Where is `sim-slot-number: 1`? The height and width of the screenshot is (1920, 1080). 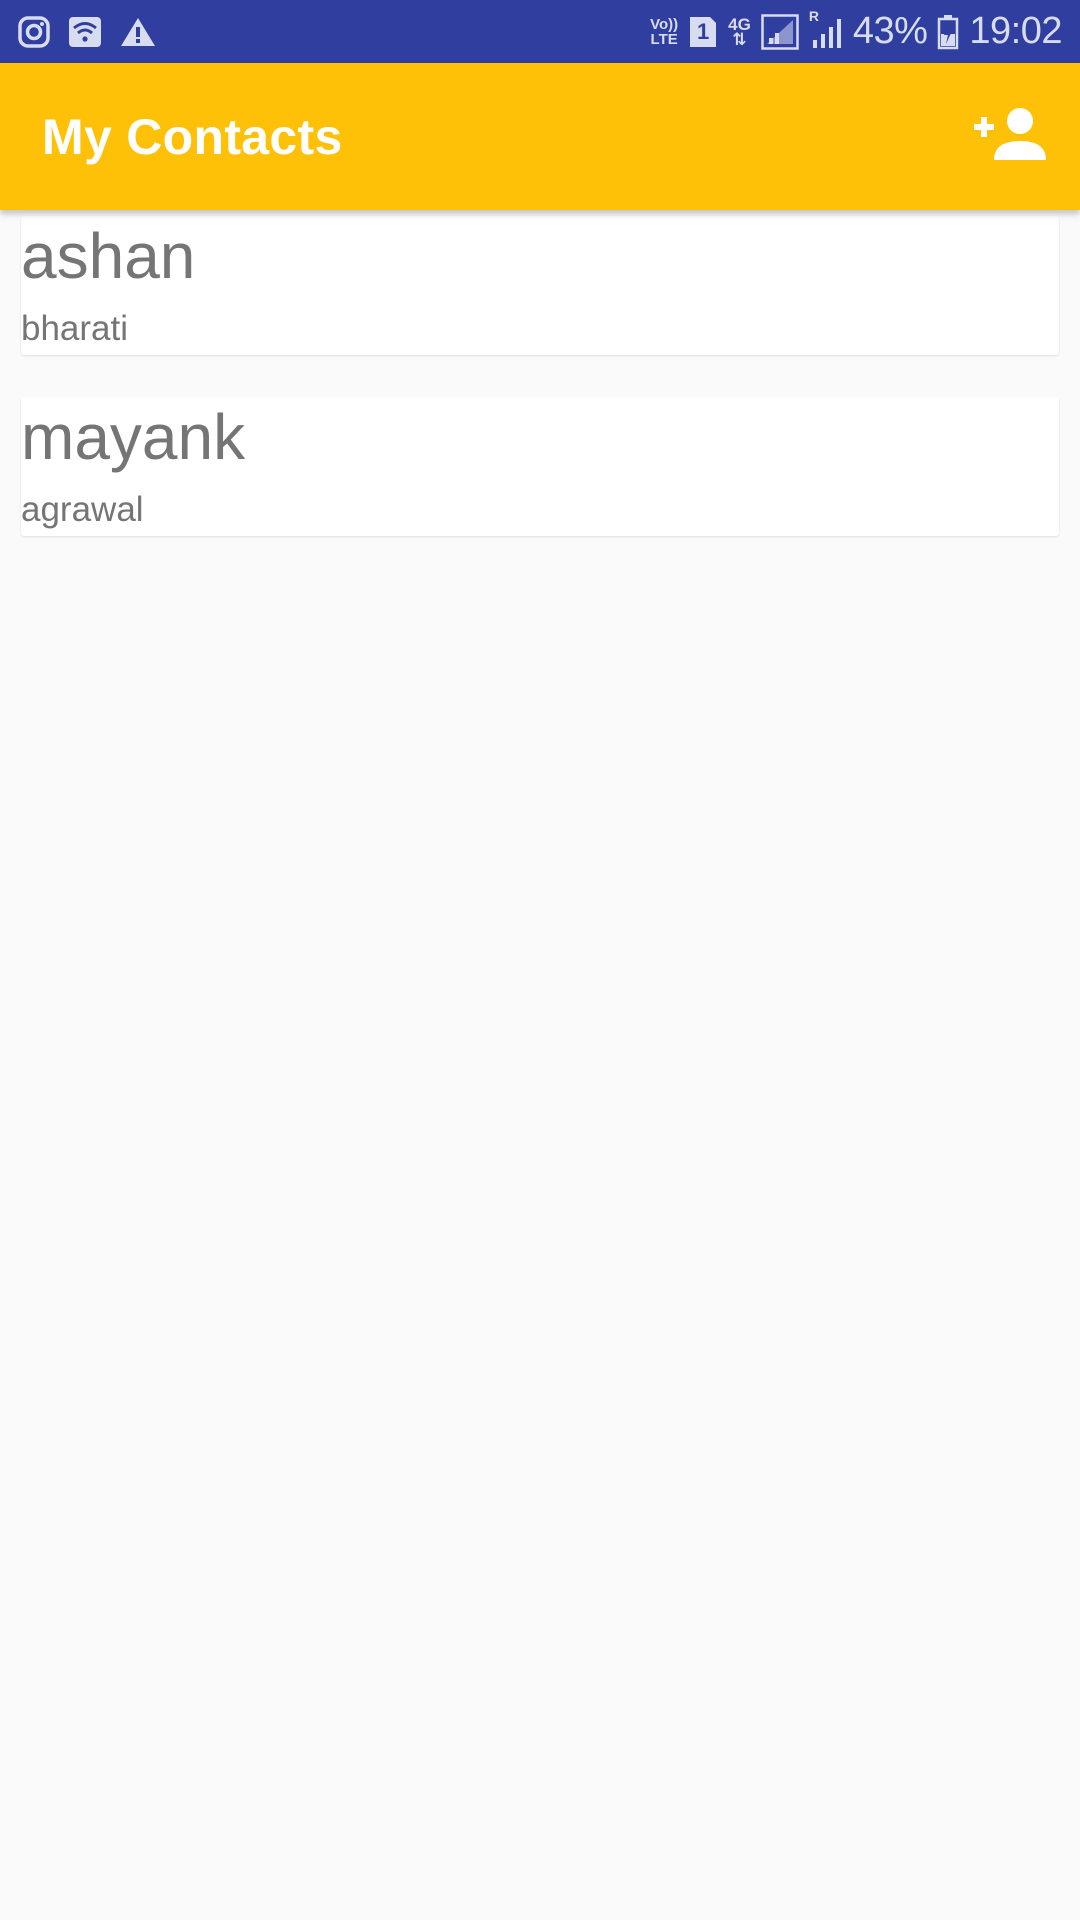
sim-slot-number: 1 is located at coordinates (703, 31).